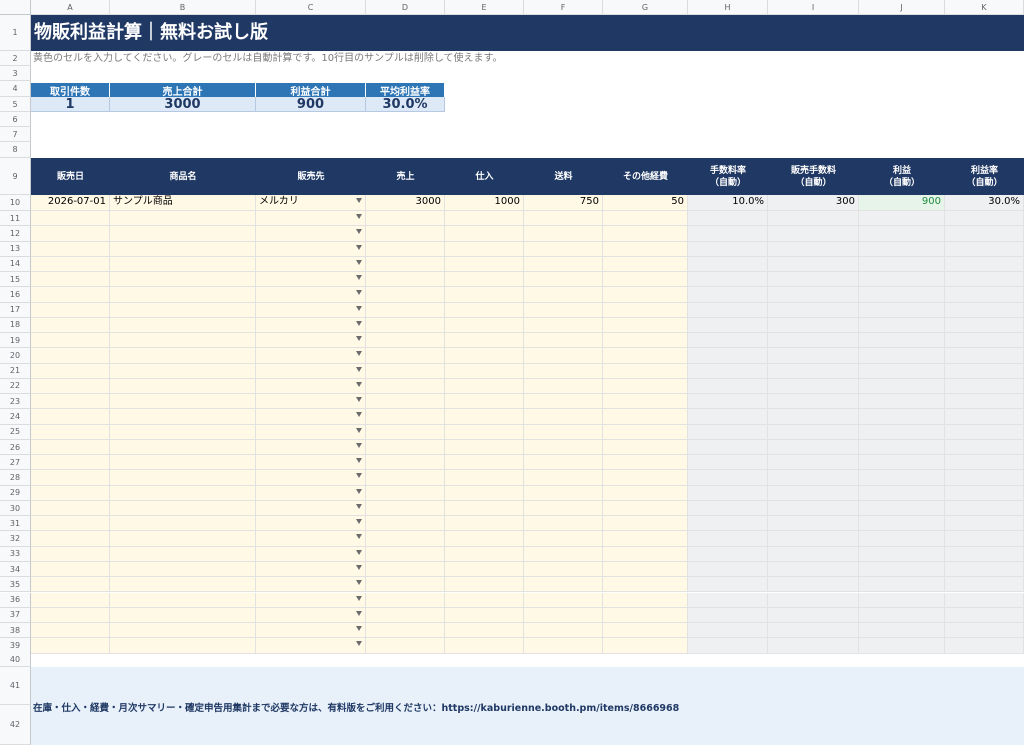 Image resolution: width=1024 pixels, height=745 pixels. Describe the element at coordinates (984, 203) in the screenshot. I see `cell-margin: 30.0%` at that location.